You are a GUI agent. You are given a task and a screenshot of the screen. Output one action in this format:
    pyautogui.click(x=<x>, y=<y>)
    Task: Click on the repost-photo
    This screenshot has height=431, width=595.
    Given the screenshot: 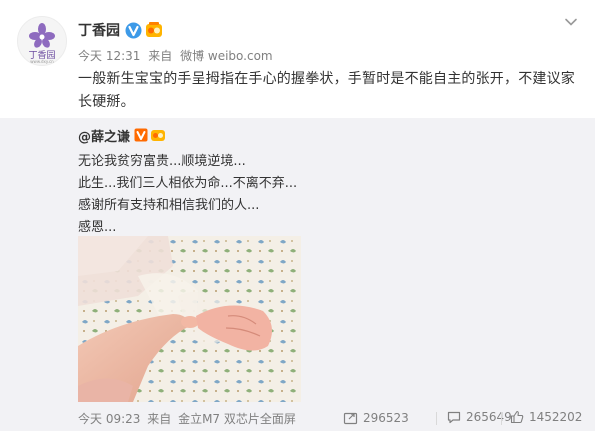 What is the action you would take?
    pyautogui.click(x=189, y=319)
    